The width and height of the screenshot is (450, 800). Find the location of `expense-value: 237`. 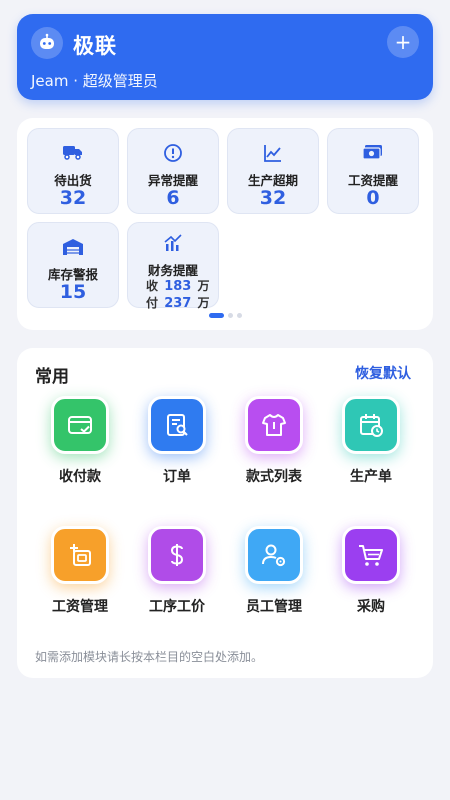

expense-value: 237 is located at coordinates (178, 303).